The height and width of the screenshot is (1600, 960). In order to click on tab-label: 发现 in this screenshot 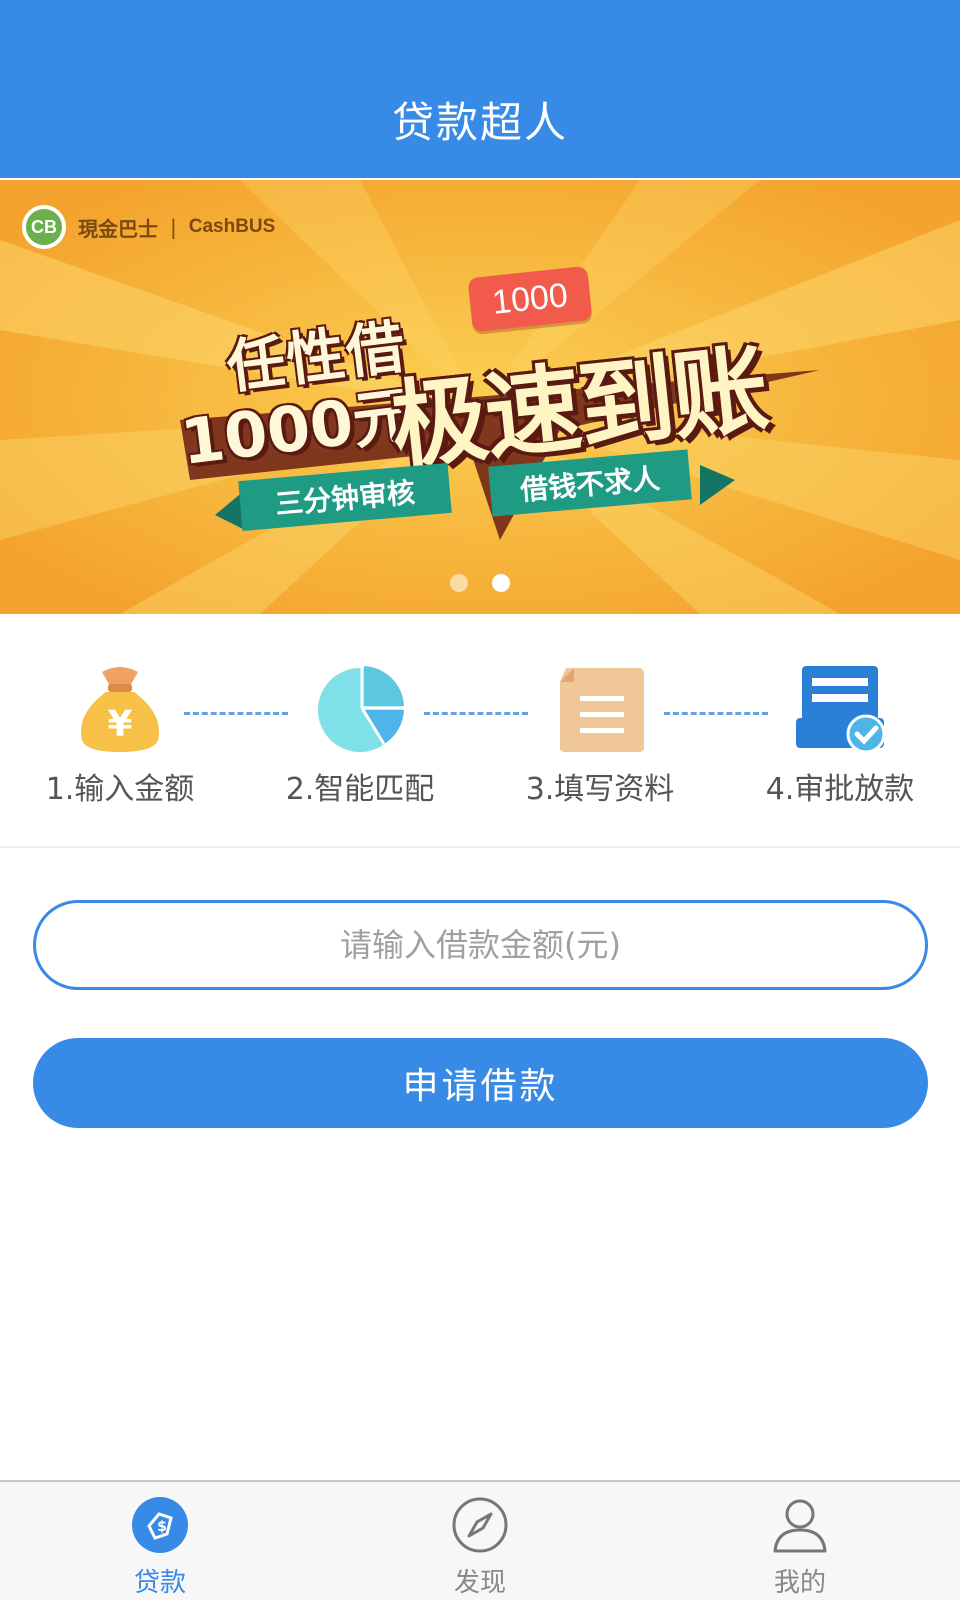, I will do `click(479, 1583)`.